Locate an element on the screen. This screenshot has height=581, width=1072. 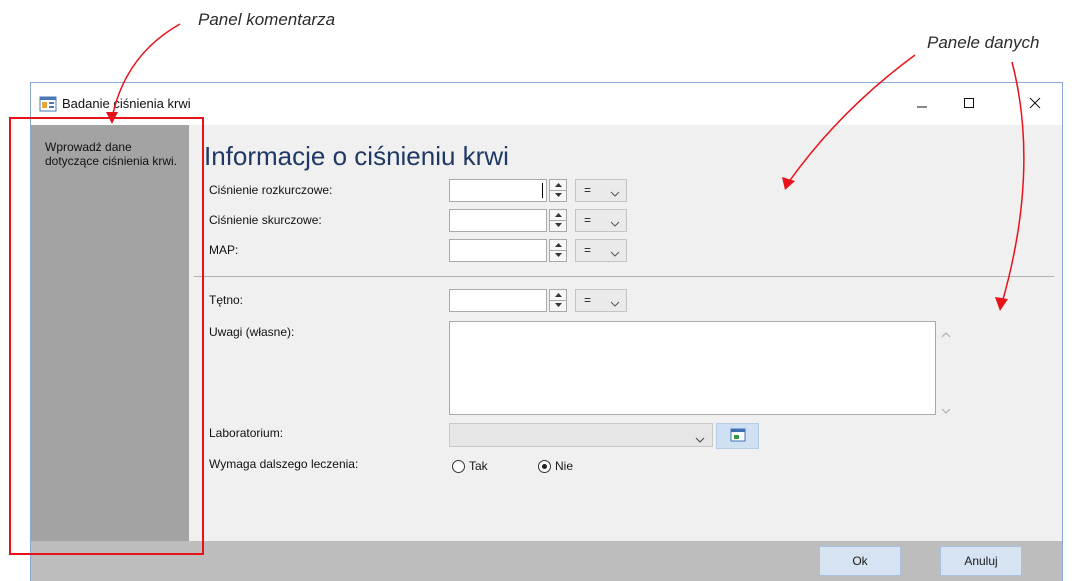
table-lookup-icon is located at coordinates (738, 436).